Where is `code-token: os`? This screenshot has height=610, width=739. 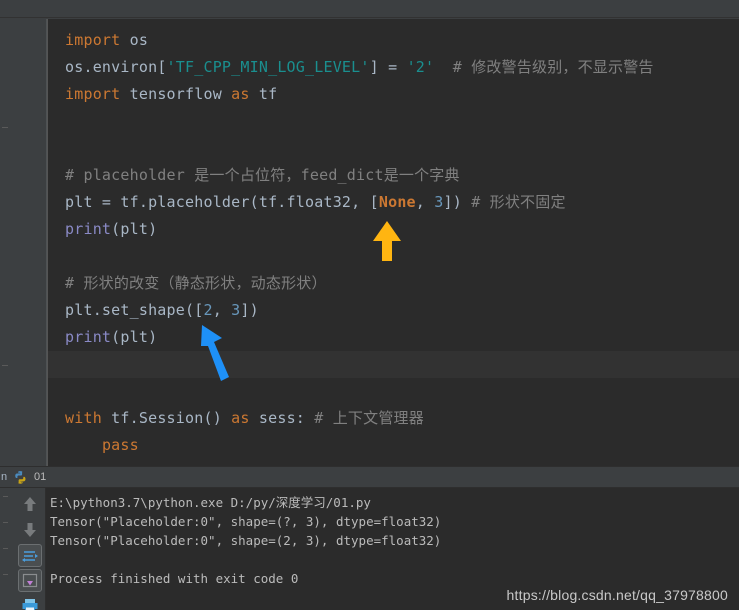
code-token: os is located at coordinates (134, 40).